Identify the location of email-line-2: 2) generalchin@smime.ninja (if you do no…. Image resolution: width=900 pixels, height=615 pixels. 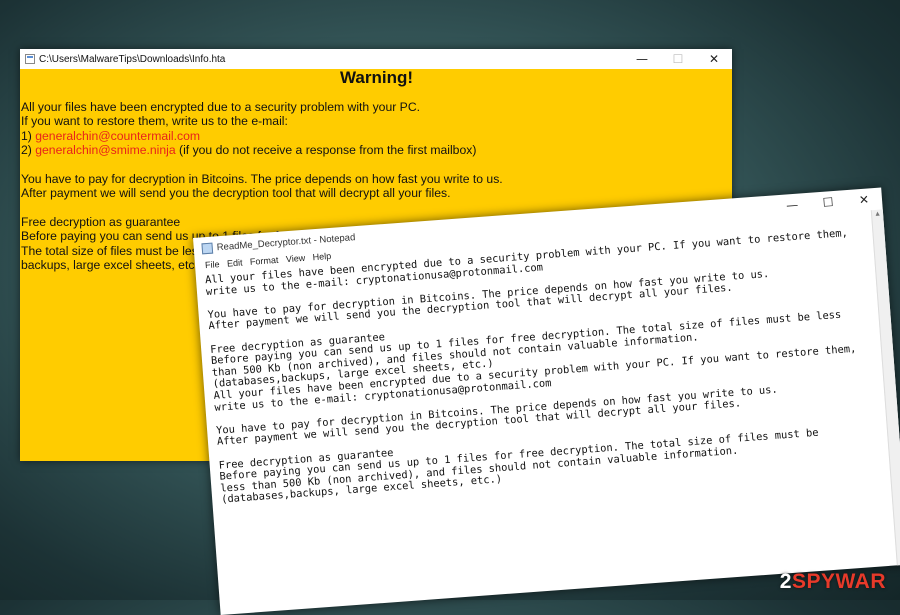
(249, 150).